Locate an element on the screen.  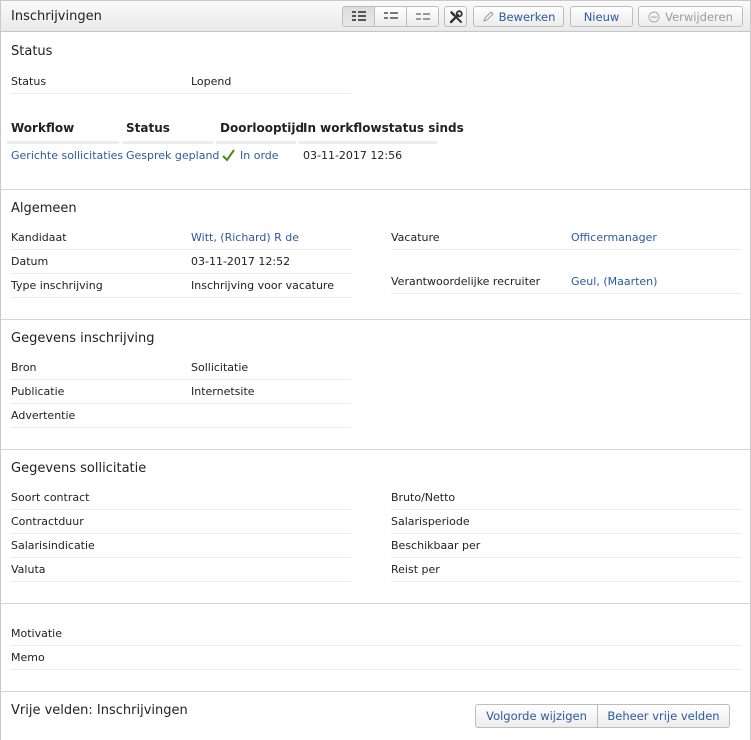
gegevens-sollicitatie-title: Gegevens sollicitatie is located at coordinates (79, 468).